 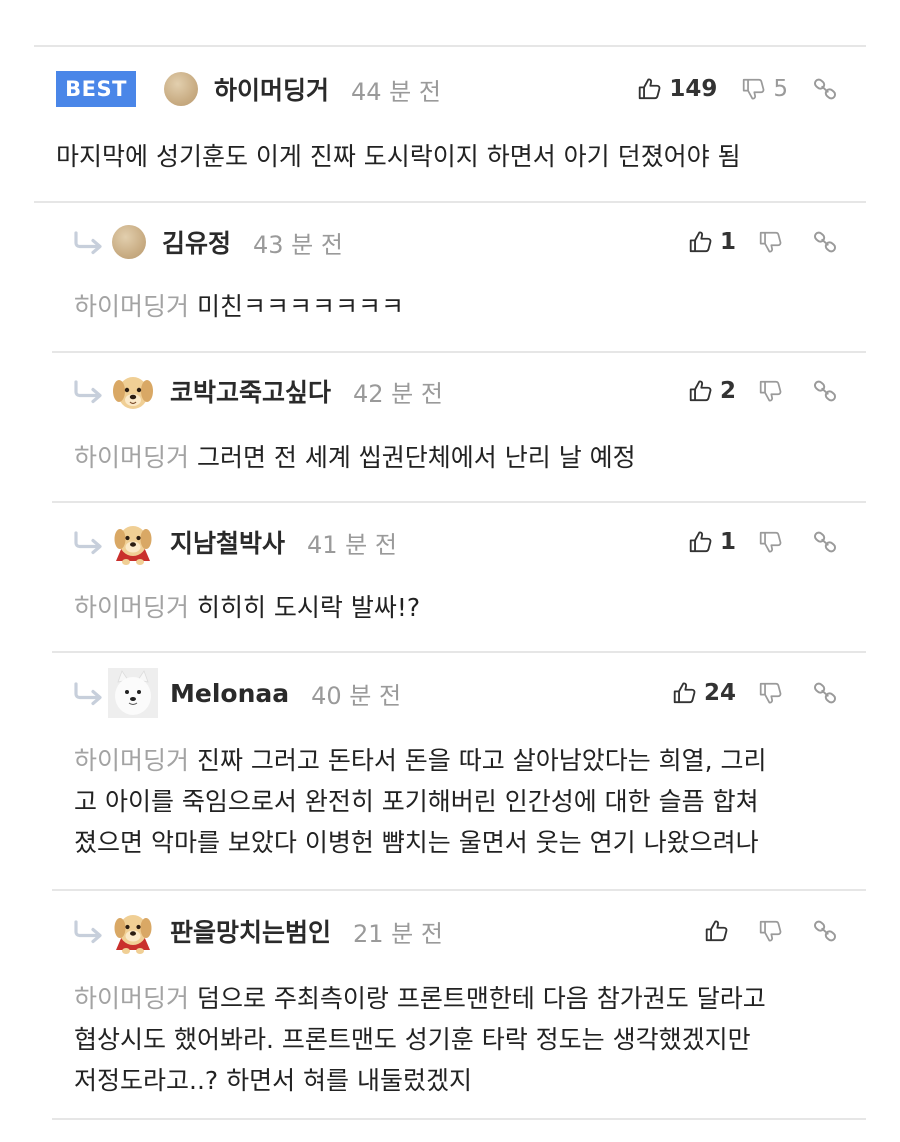 What do you see at coordinates (308, 607) in the screenshot?
I see `reply-text: 히히히 도시락 발싸!?` at bounding box center [308, 607].